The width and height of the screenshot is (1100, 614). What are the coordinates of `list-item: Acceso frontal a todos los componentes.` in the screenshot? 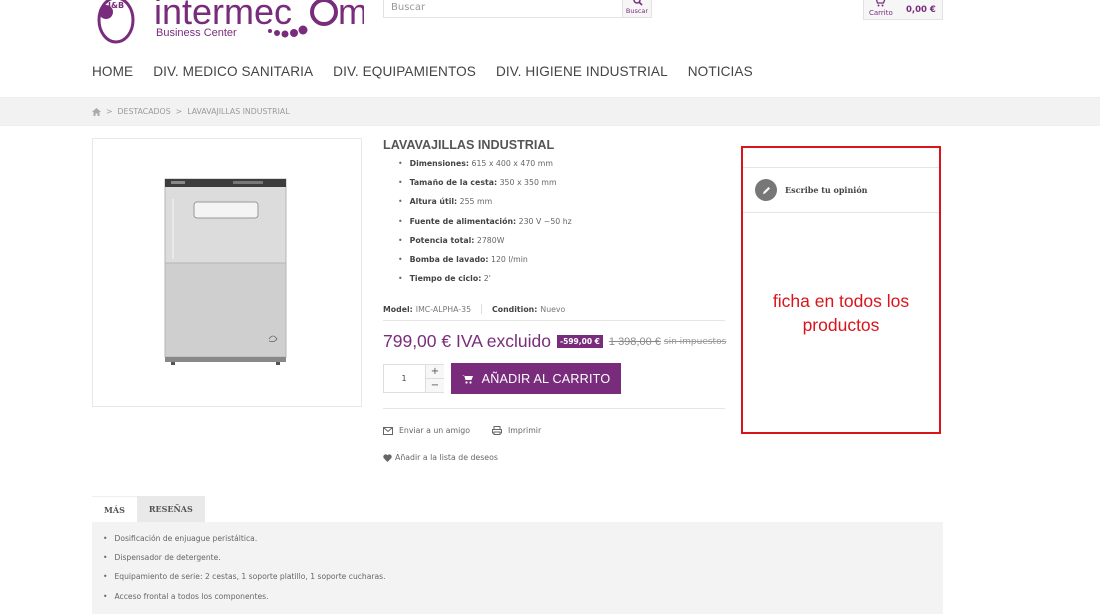 It's located at (523, 597).